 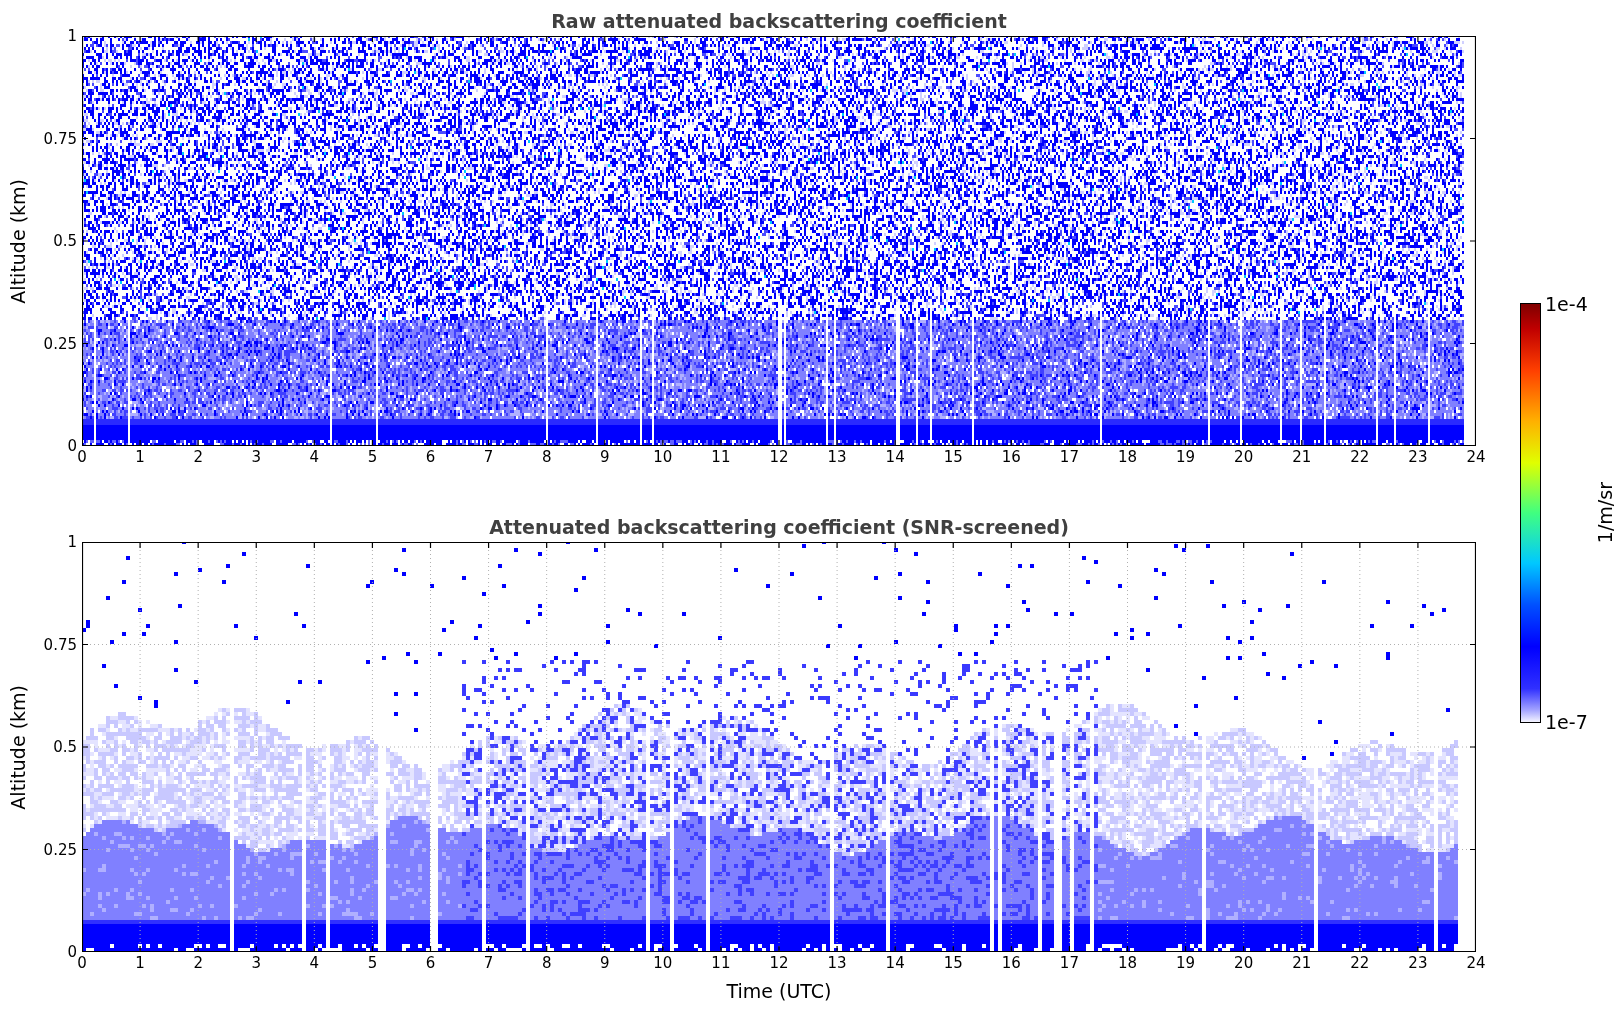 I want to click on chart-title: Attenuated backscattering coefficient (SNR-screened), so click(x=779, y=527).